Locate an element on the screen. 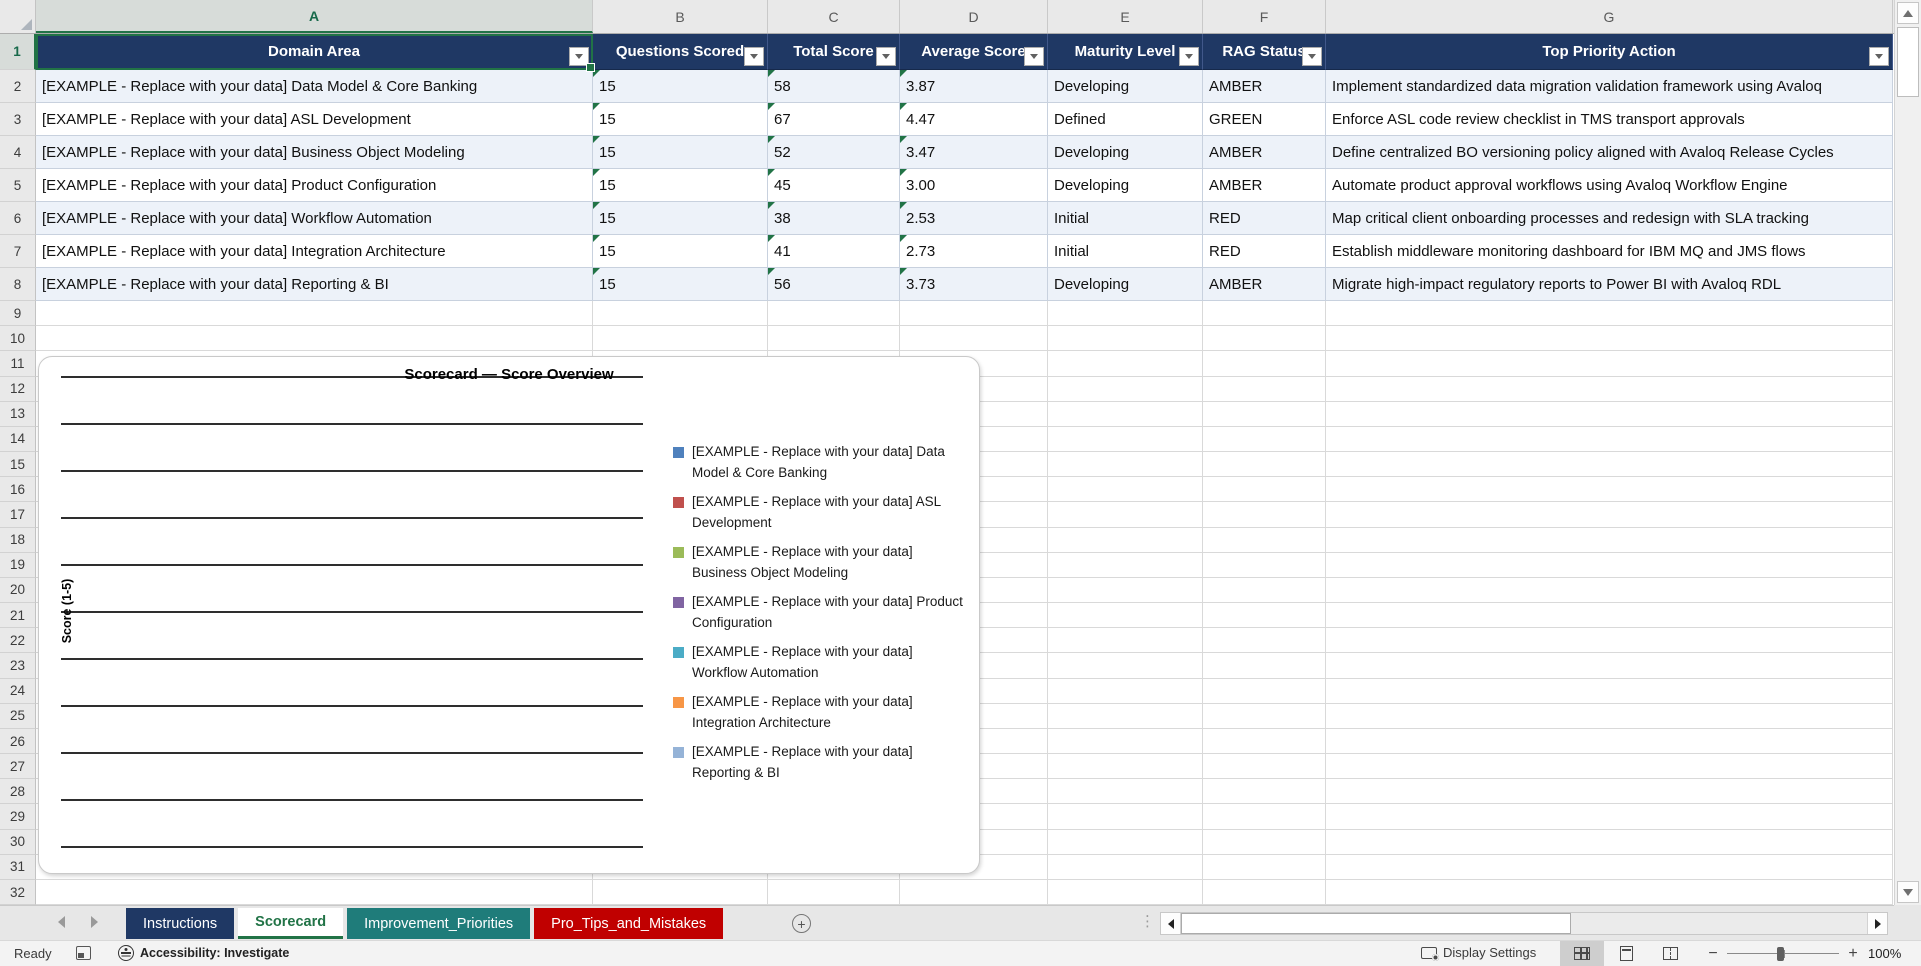  filter-button-F is located at coordinates (1312, 56).